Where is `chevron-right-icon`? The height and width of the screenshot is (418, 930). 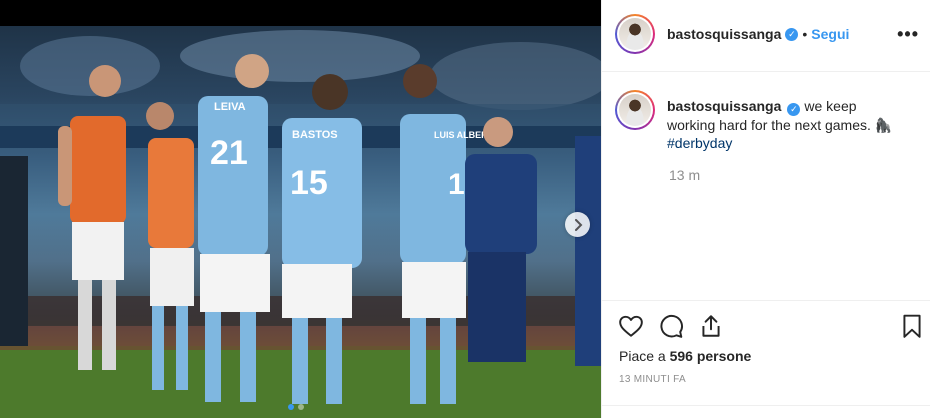 chevron-right-icon is located at coordinates (578, 224).